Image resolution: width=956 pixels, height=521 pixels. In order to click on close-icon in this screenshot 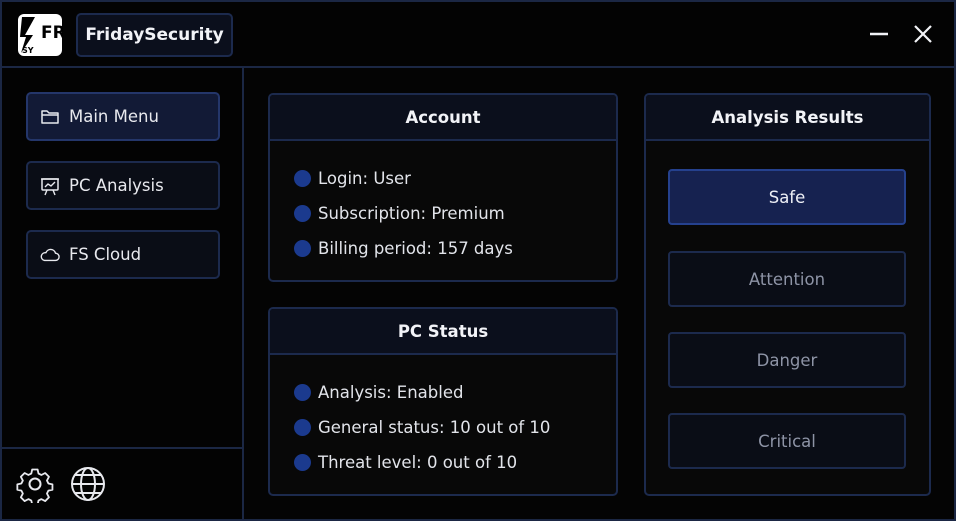, I will do `click(923, 34)`.